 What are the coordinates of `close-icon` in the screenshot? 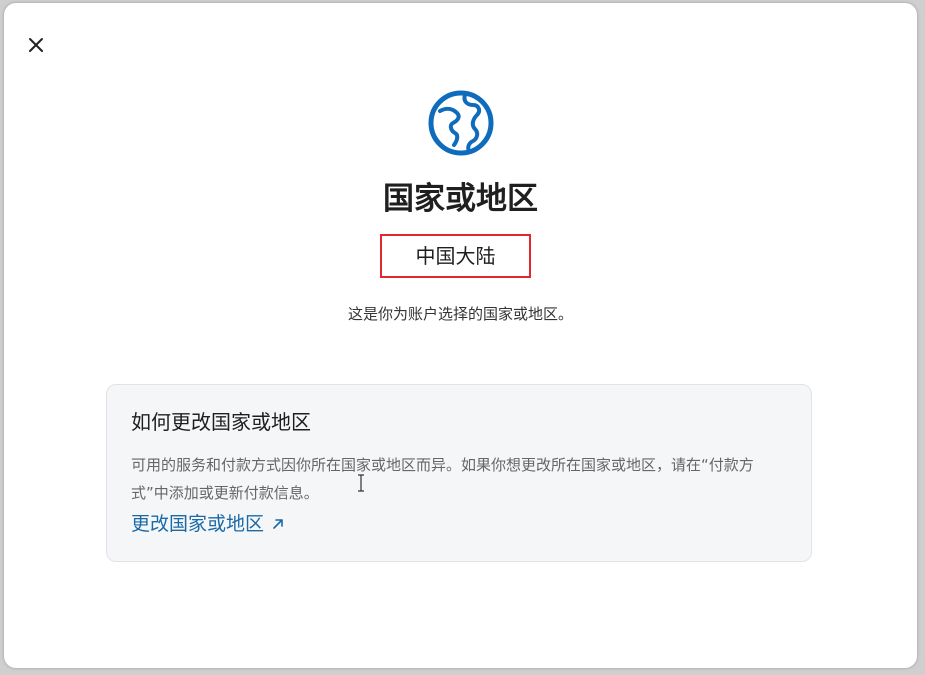 It's located at (36, 45).